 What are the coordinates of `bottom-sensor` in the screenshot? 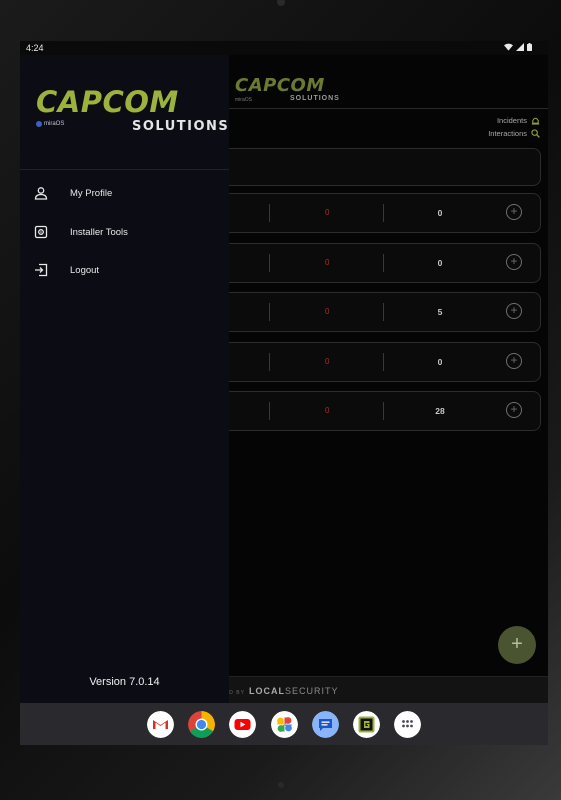 It's located at (281, 785).